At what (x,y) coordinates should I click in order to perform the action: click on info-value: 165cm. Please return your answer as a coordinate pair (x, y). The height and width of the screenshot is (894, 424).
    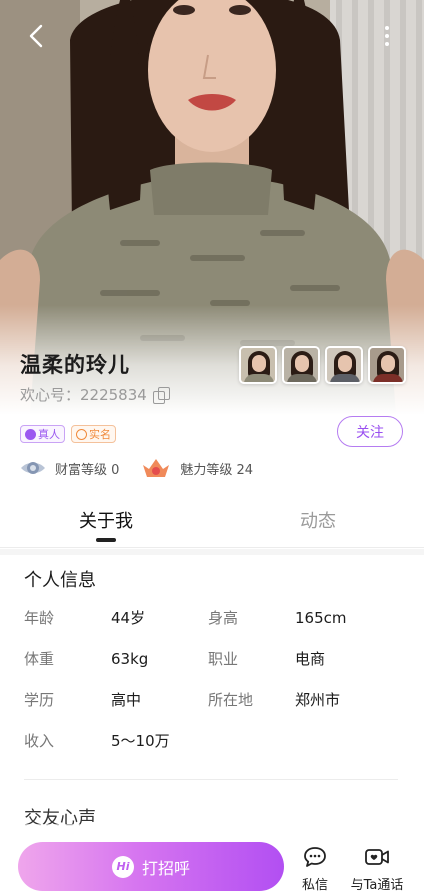
    Looking at the image, I should click on (321, 618).